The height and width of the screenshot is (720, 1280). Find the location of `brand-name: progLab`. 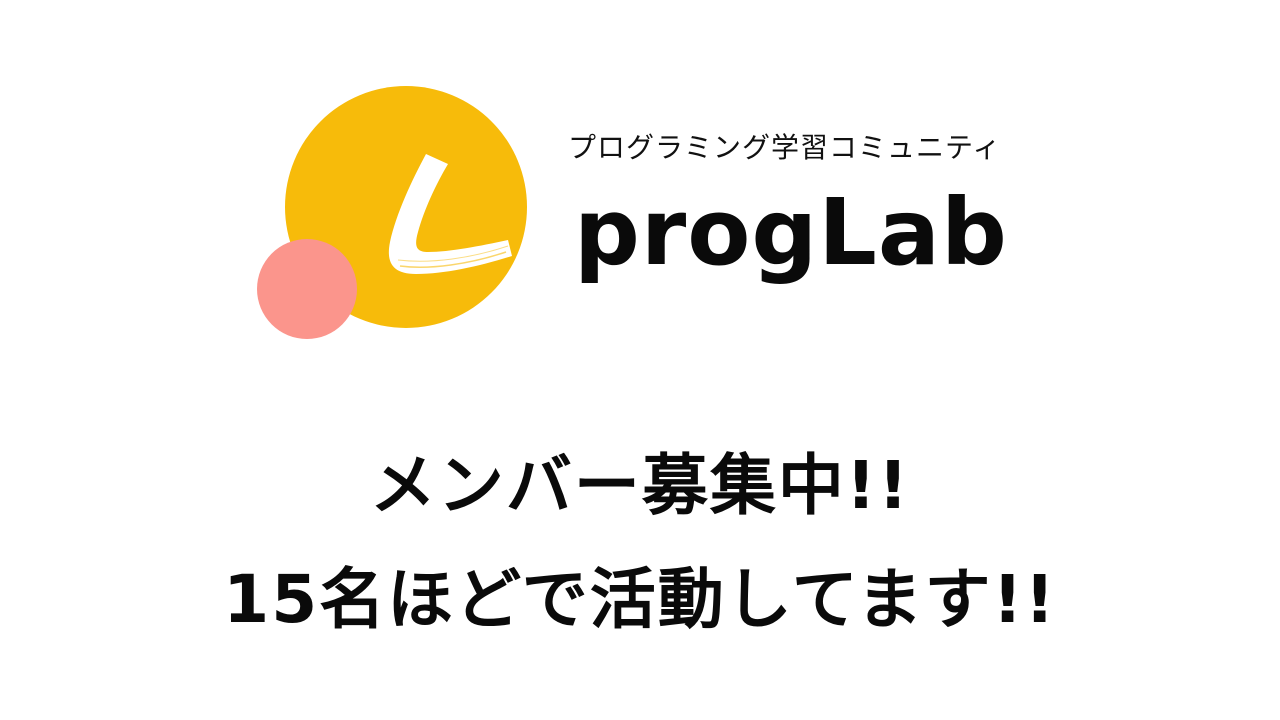

brand-name: progLab is located at coordinates (791, 232).